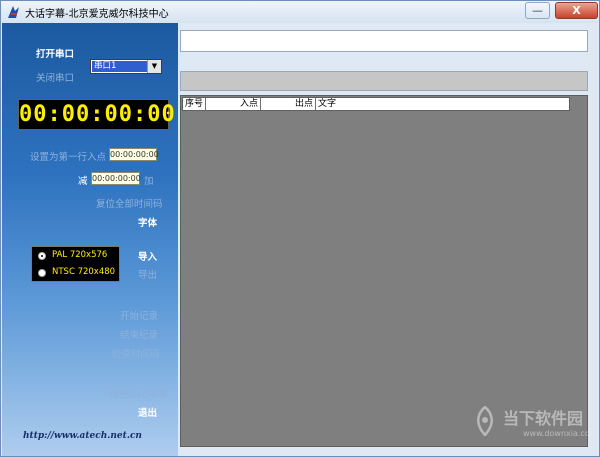 Image resolution: width=600 pixels, height=457 pixels. I want to click on stop-record-button: 结束纪录, so click(139, 334).